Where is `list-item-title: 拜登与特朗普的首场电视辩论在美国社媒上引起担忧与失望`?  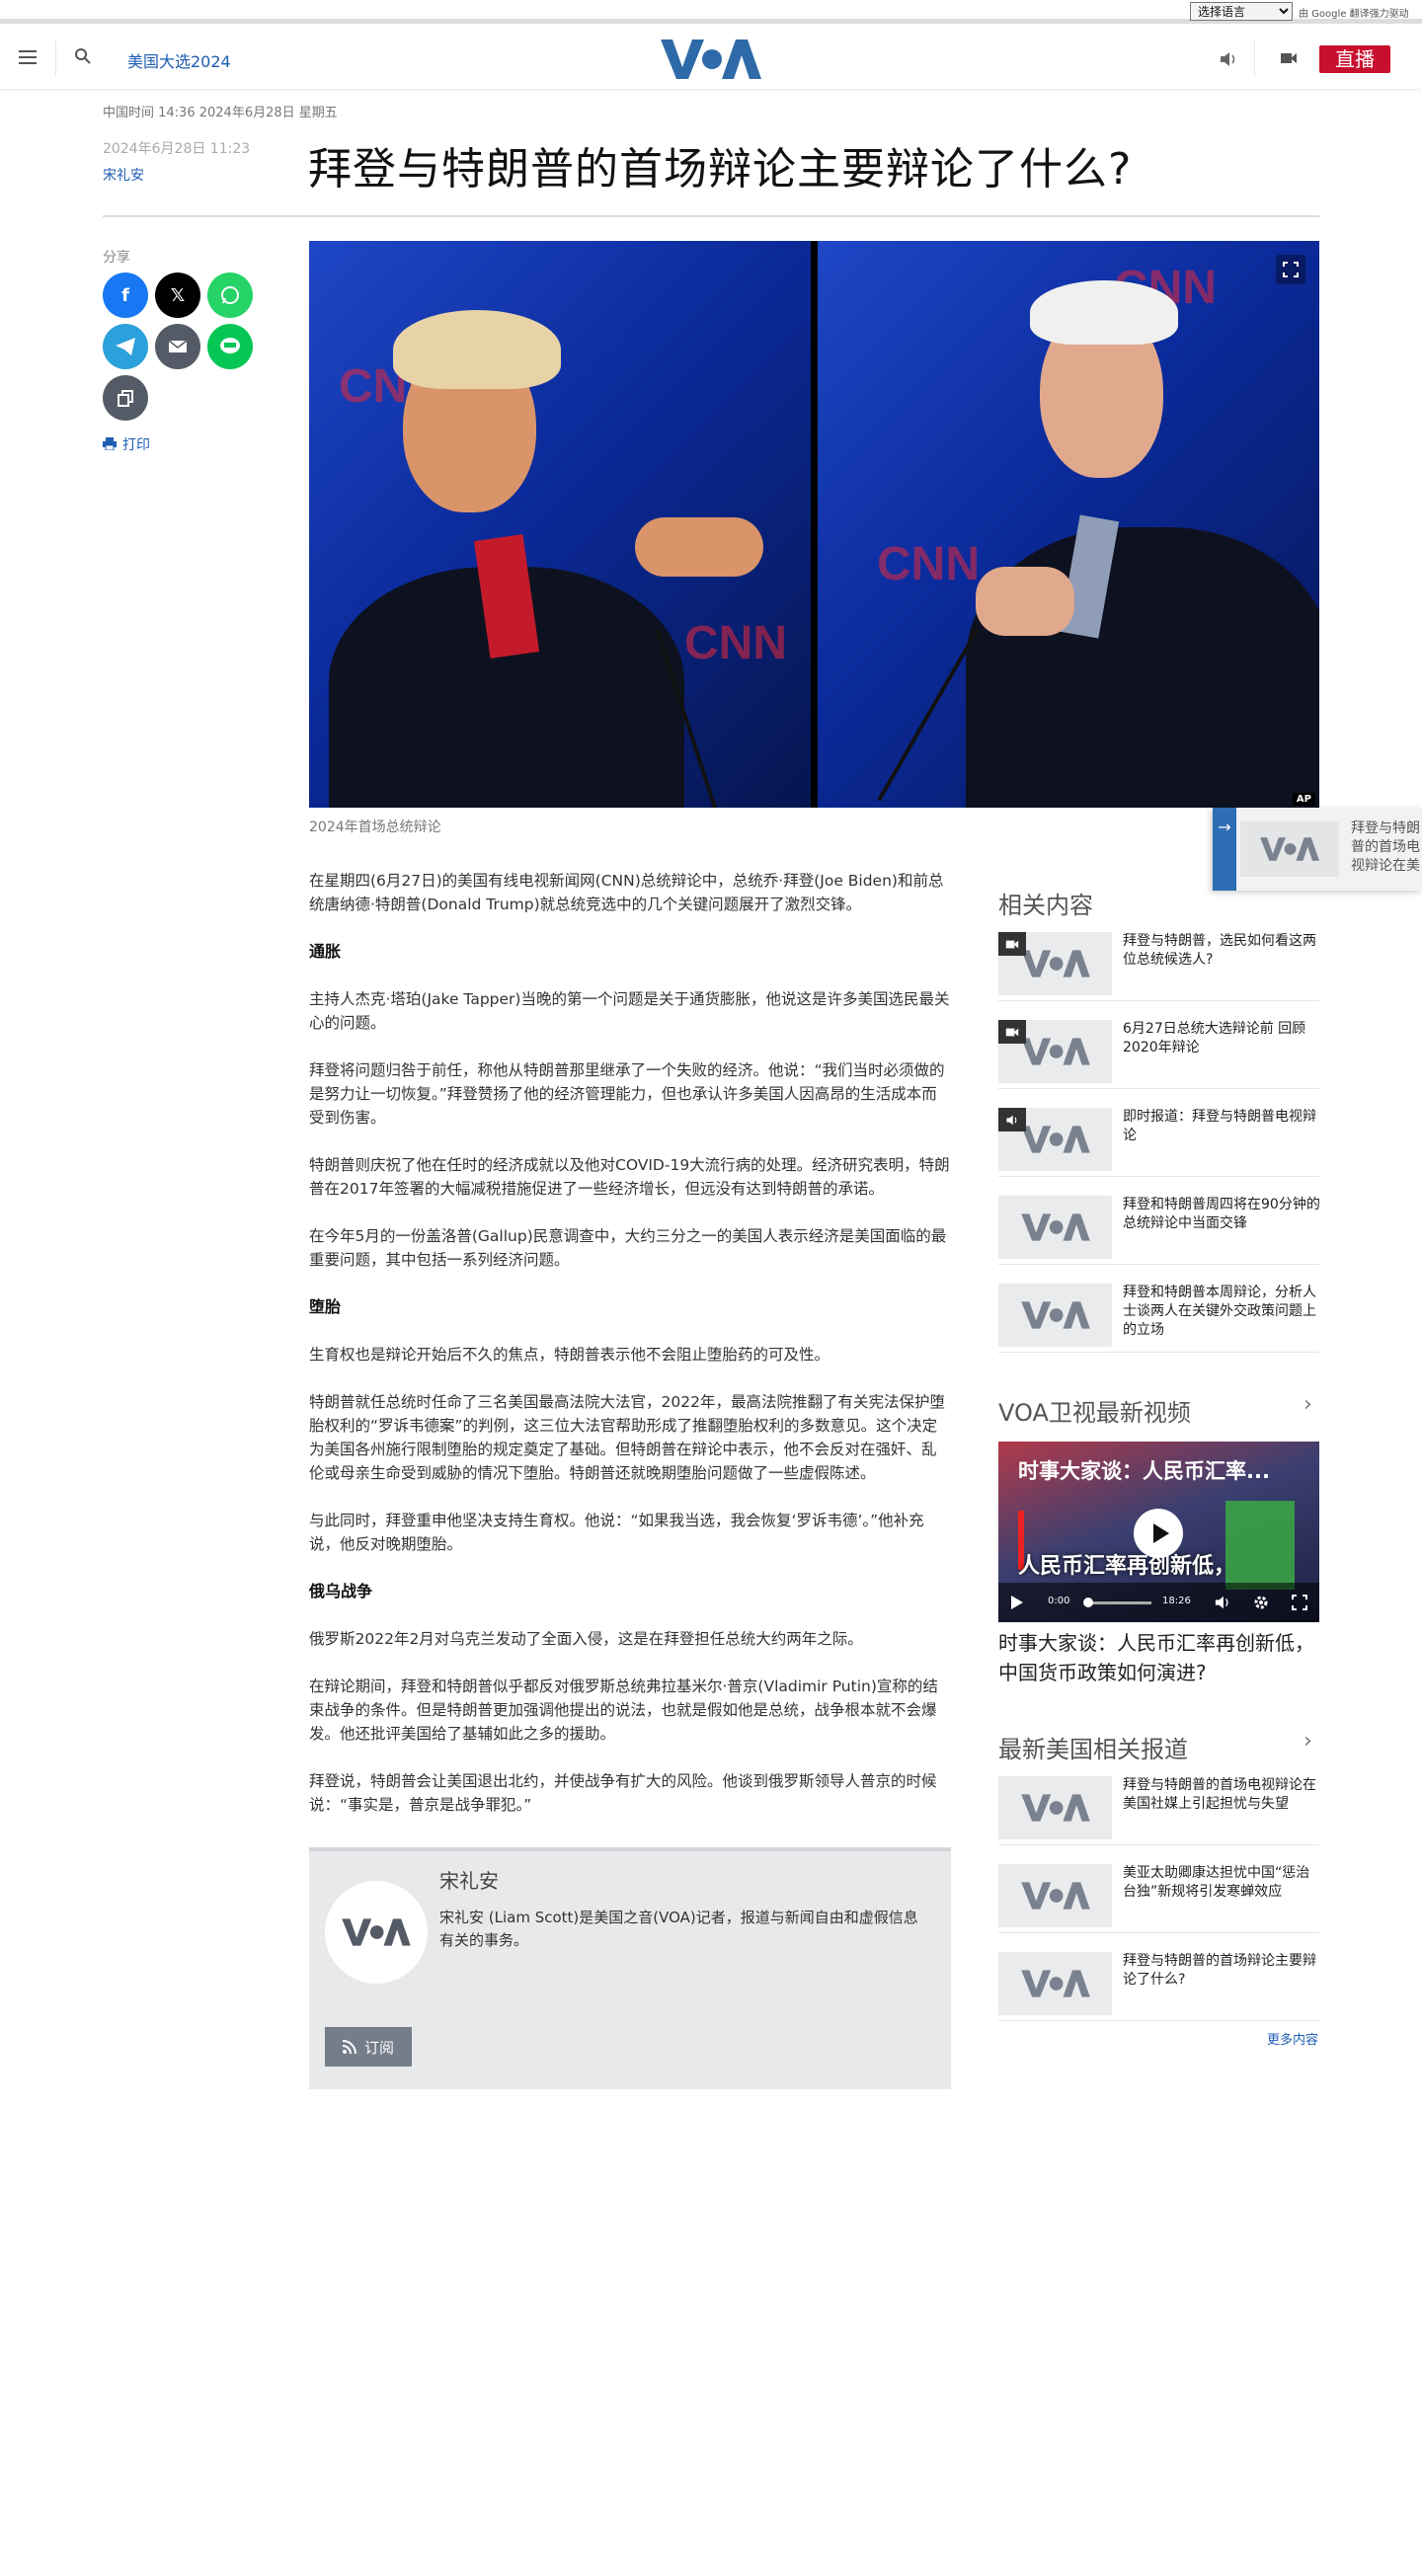 list-item-title: 拜登与特朗普的首场电视辩论在美国社媒上引起担忧与失望 is located at coordinates (1220, 1794).